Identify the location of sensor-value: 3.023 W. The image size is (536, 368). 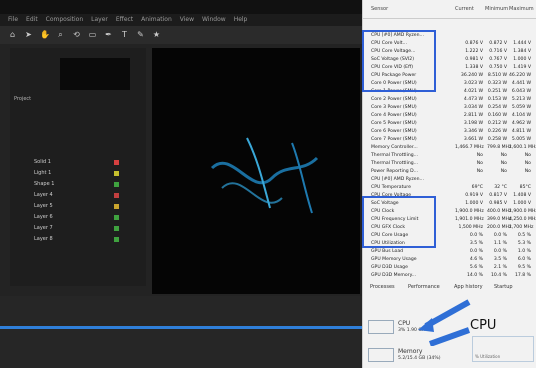
(473, 83).